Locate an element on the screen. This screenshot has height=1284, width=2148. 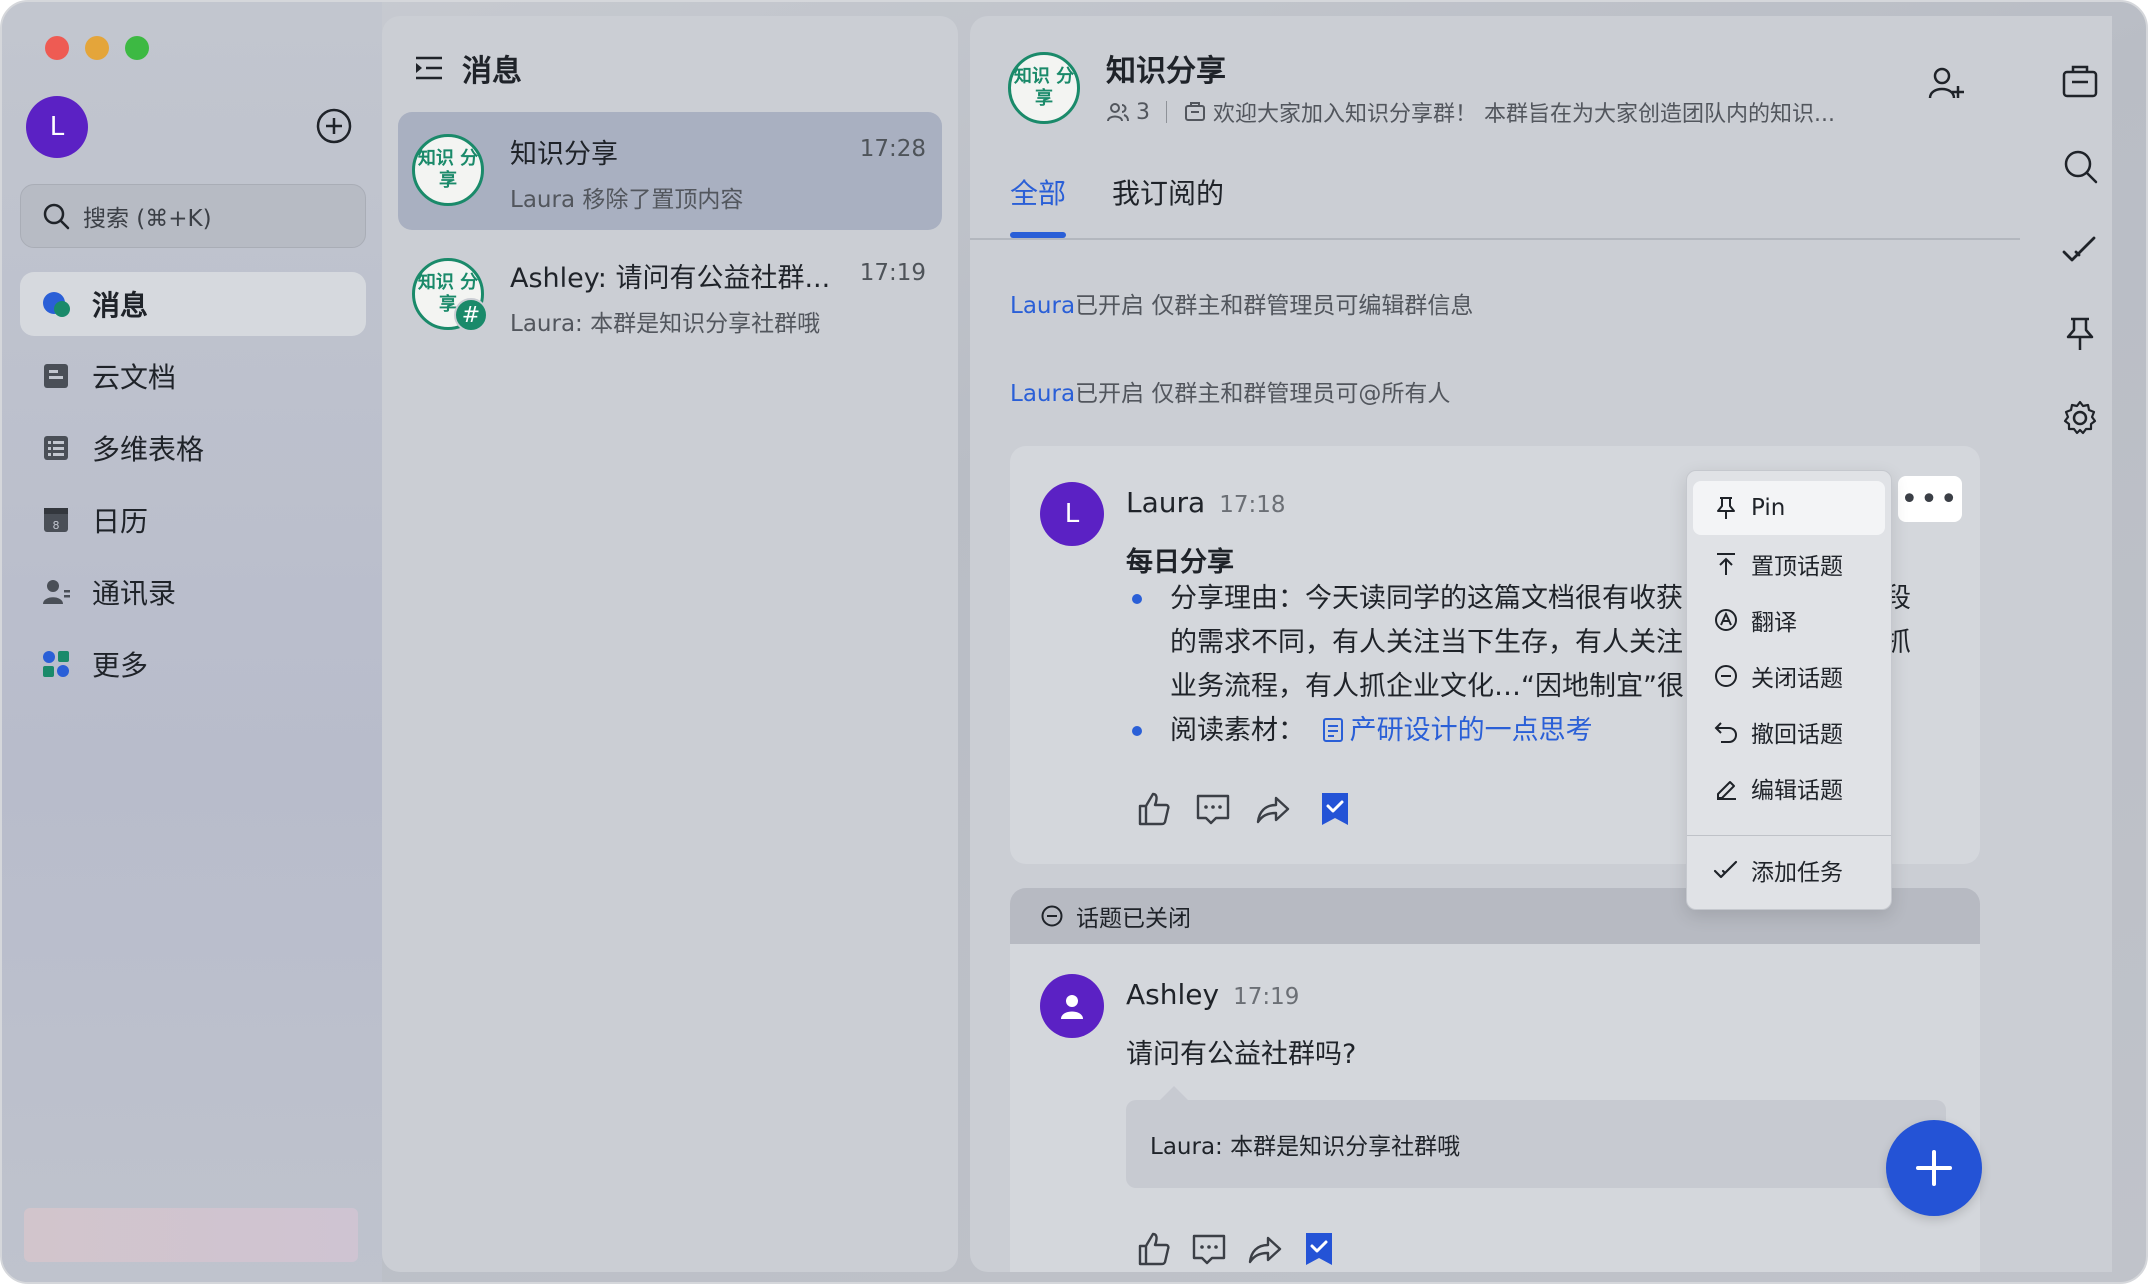
add-circle-icon is located at coordinates (334, 126).